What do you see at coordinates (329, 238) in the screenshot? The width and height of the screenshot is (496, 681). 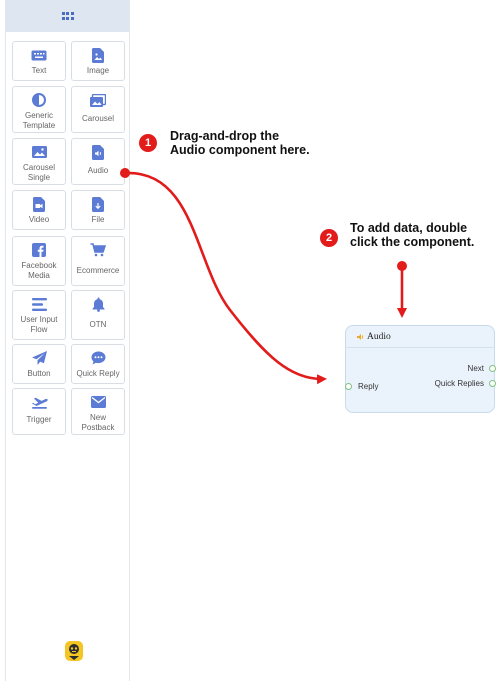 I see `step-2-badge: 2` at bounding box center [329, 238].